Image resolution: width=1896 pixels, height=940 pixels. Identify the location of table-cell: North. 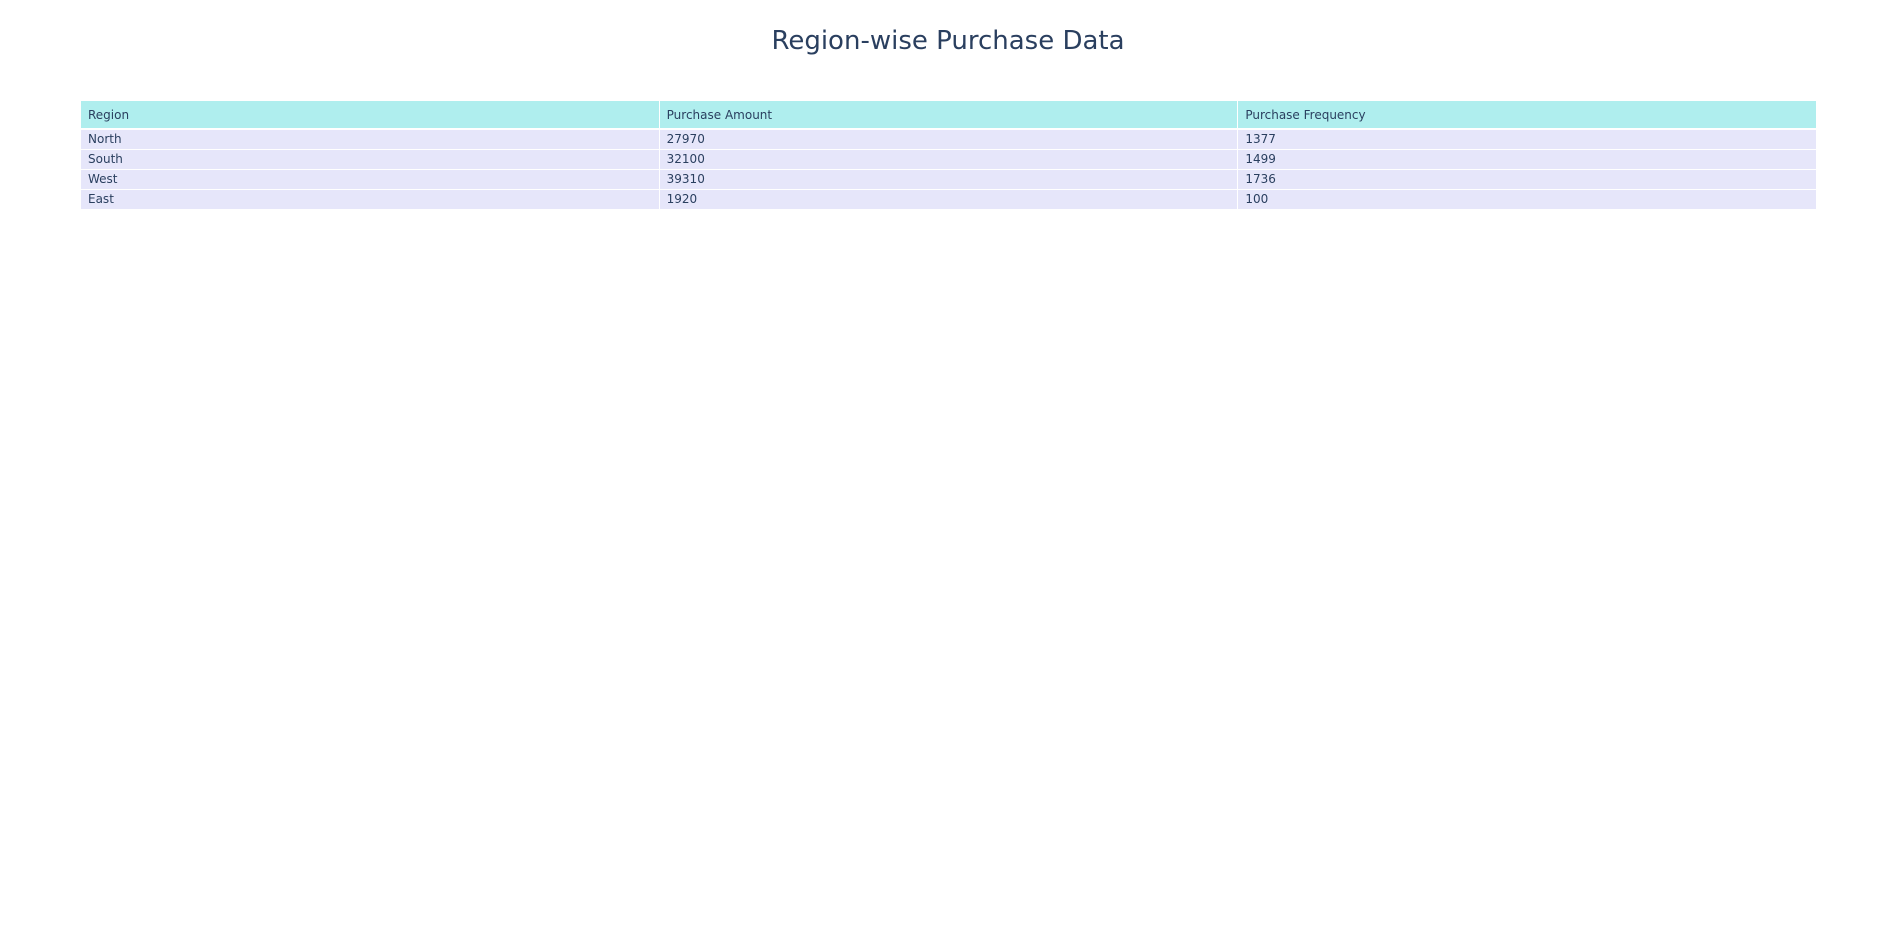
(370, 139).